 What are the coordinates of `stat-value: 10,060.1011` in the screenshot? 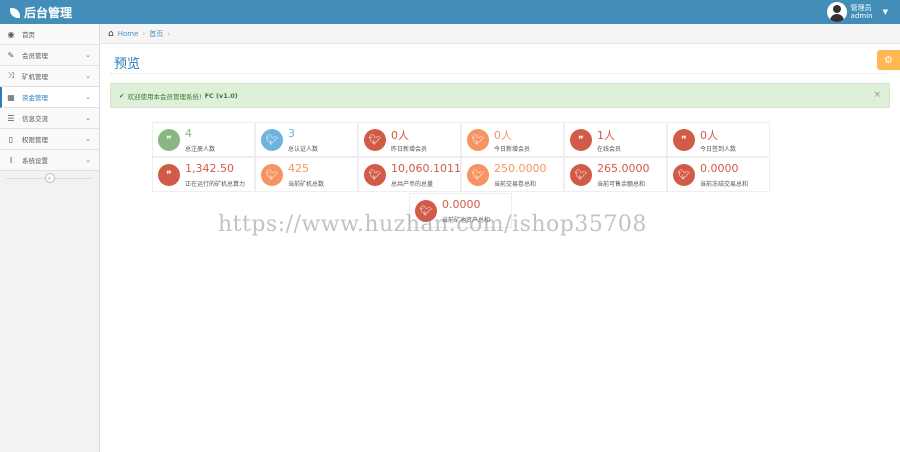 It's located at (426, 168).